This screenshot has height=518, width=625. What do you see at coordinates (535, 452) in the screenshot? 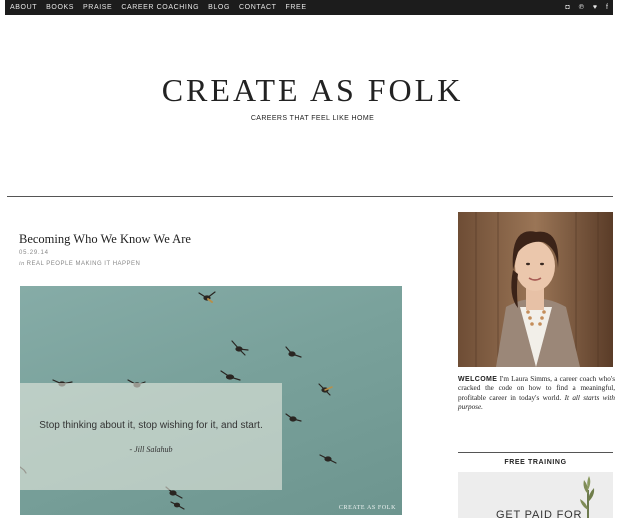
I see `sidebar-divider` at bounding box center [535, 452].